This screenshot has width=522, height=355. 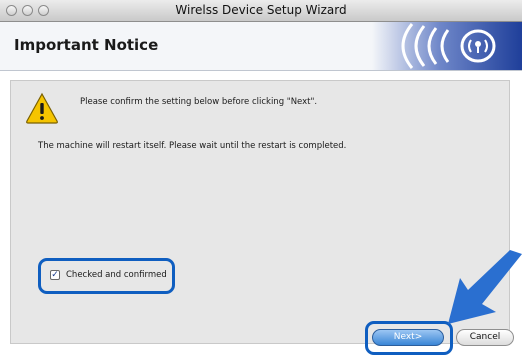 What do you see at coordinates (42, 108) in the screenshot?
I see `warning-icon` at bounding box center [42, 108].